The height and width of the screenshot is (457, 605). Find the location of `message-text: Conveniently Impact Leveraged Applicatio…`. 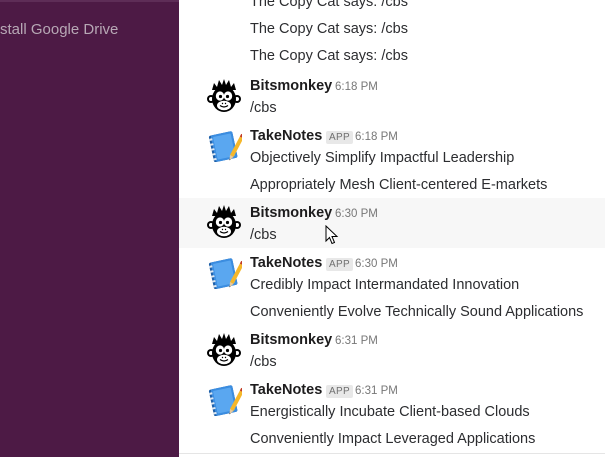

message-text: Conveniently Impact Leveraged Applicatio… is located at coordinates (393, 439).